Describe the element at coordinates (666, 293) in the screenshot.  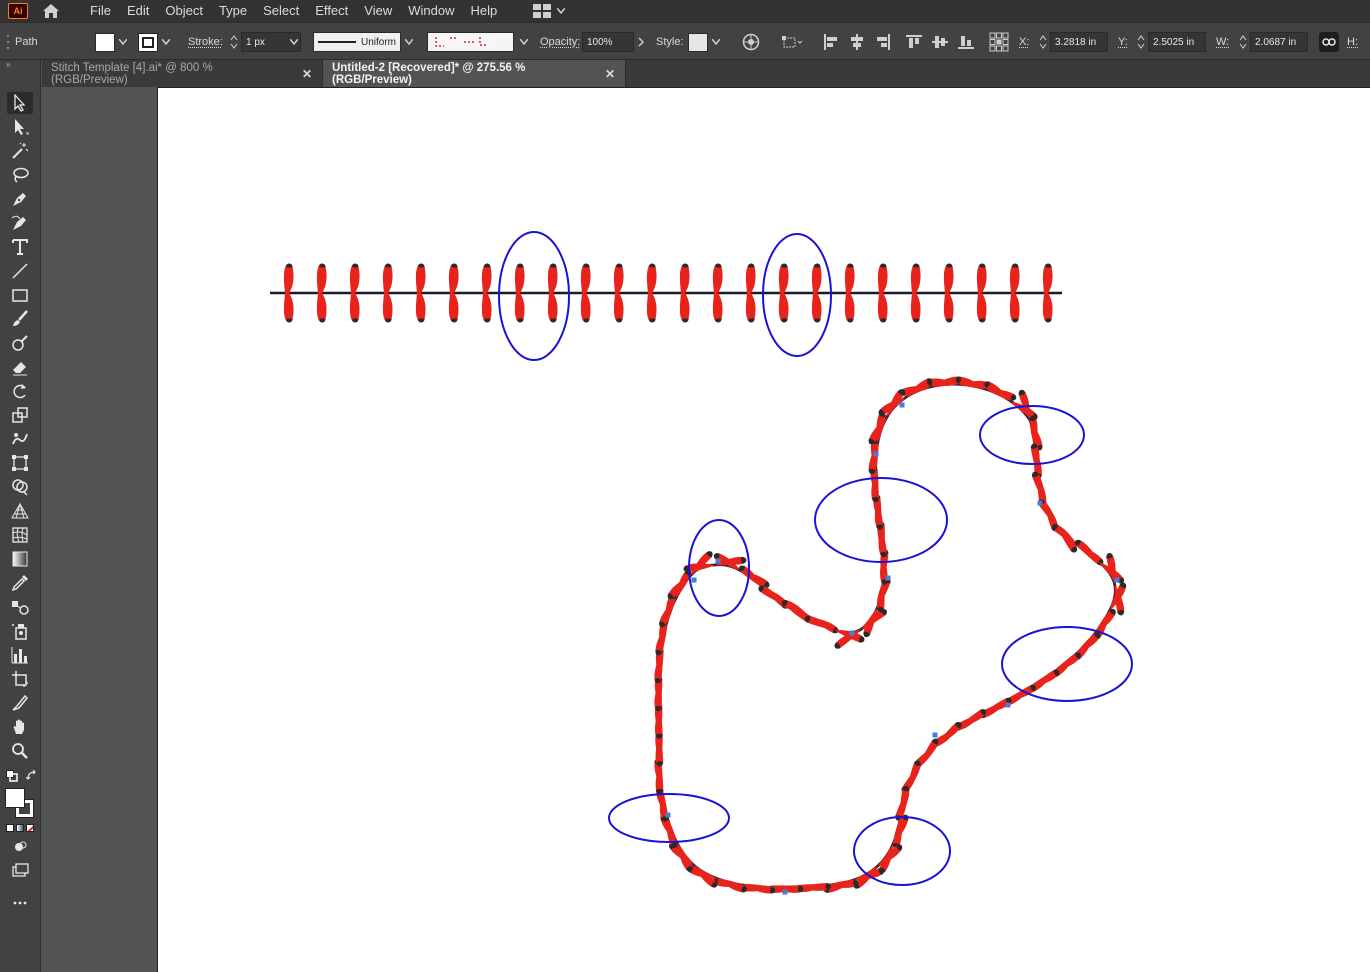
I see `straight-stitch-line` at that location.